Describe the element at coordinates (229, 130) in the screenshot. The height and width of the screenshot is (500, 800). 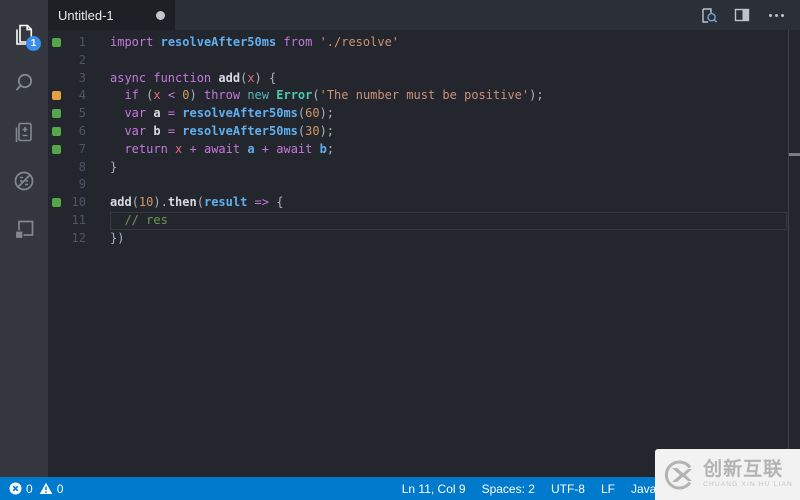
I see `code-text: var b = resolveAfter50ms(30);` at that location.